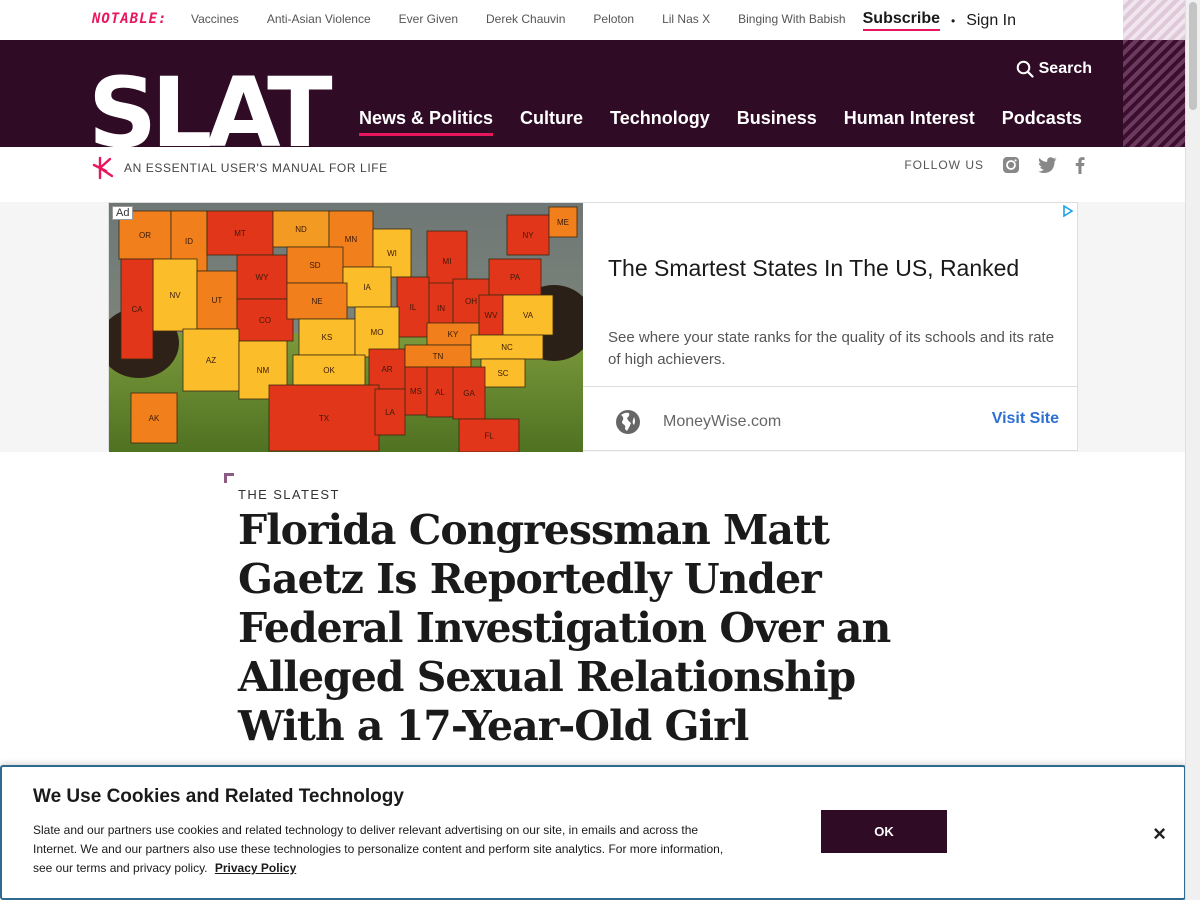 This screenshot has height=900, width=1200. What do you see at coordinates (263, 370) in the screenshot?
I see `map-state-label: NM` at bounding box center [263, 370].